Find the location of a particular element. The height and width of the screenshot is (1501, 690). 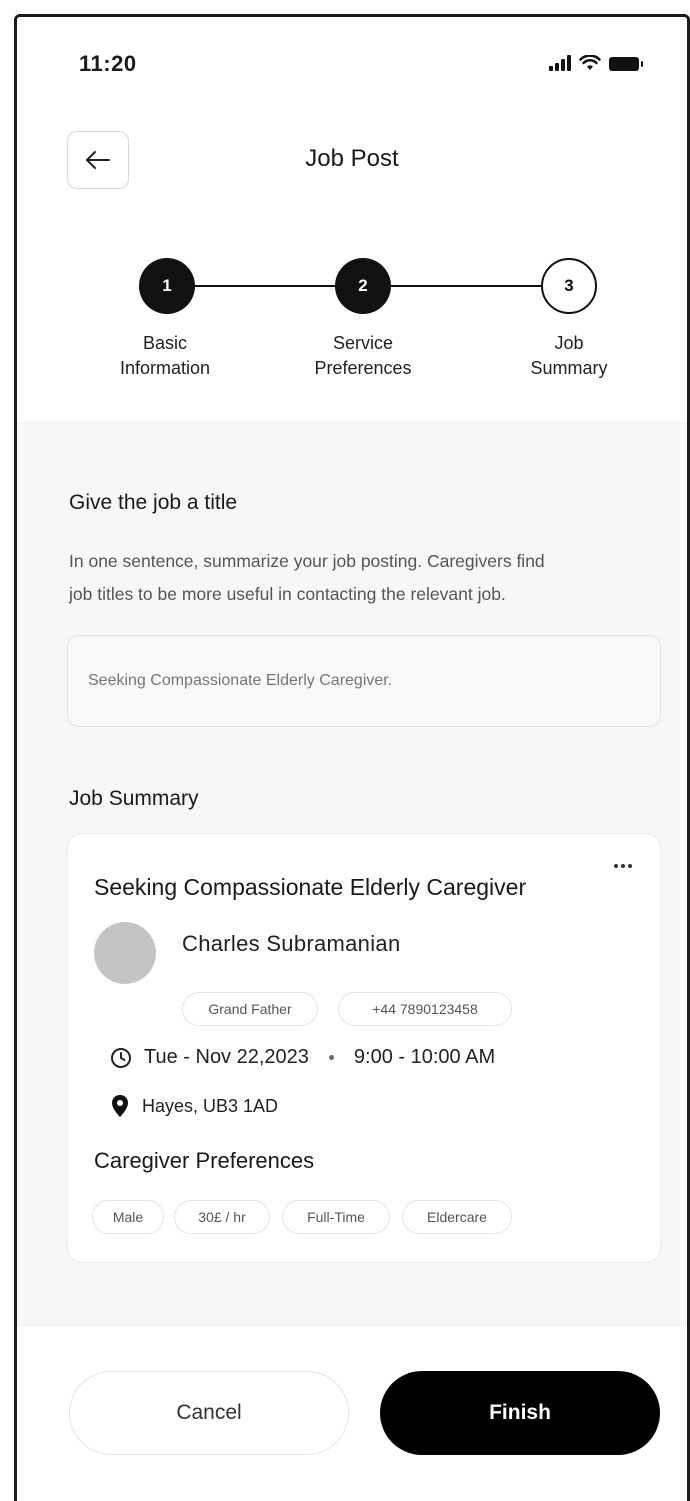

clock-icon is located at coordinates (121, 1057).